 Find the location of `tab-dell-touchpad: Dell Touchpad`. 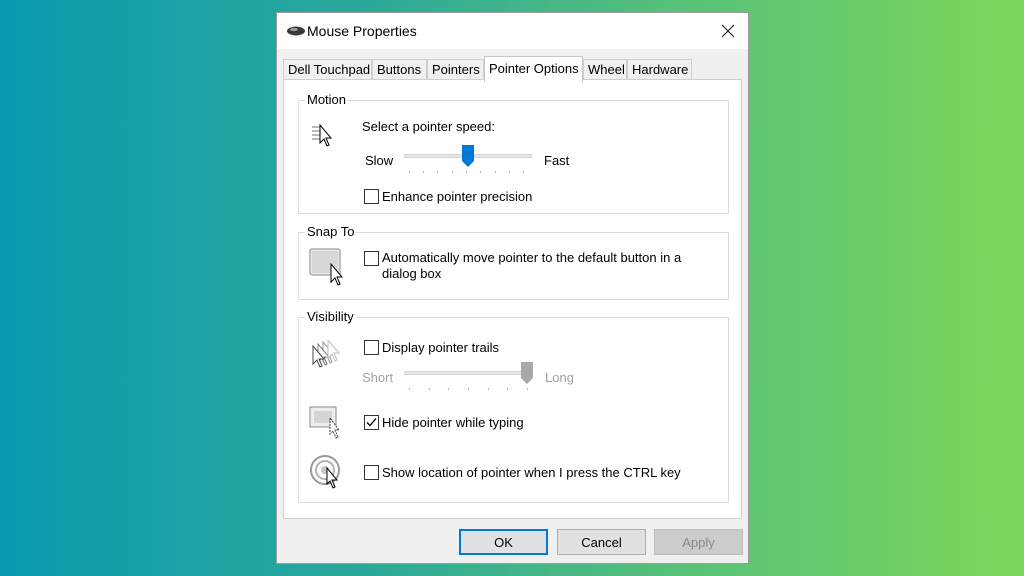

tab-dell-touchpad: Dell Touchpad is located at coordinates (327, 70).